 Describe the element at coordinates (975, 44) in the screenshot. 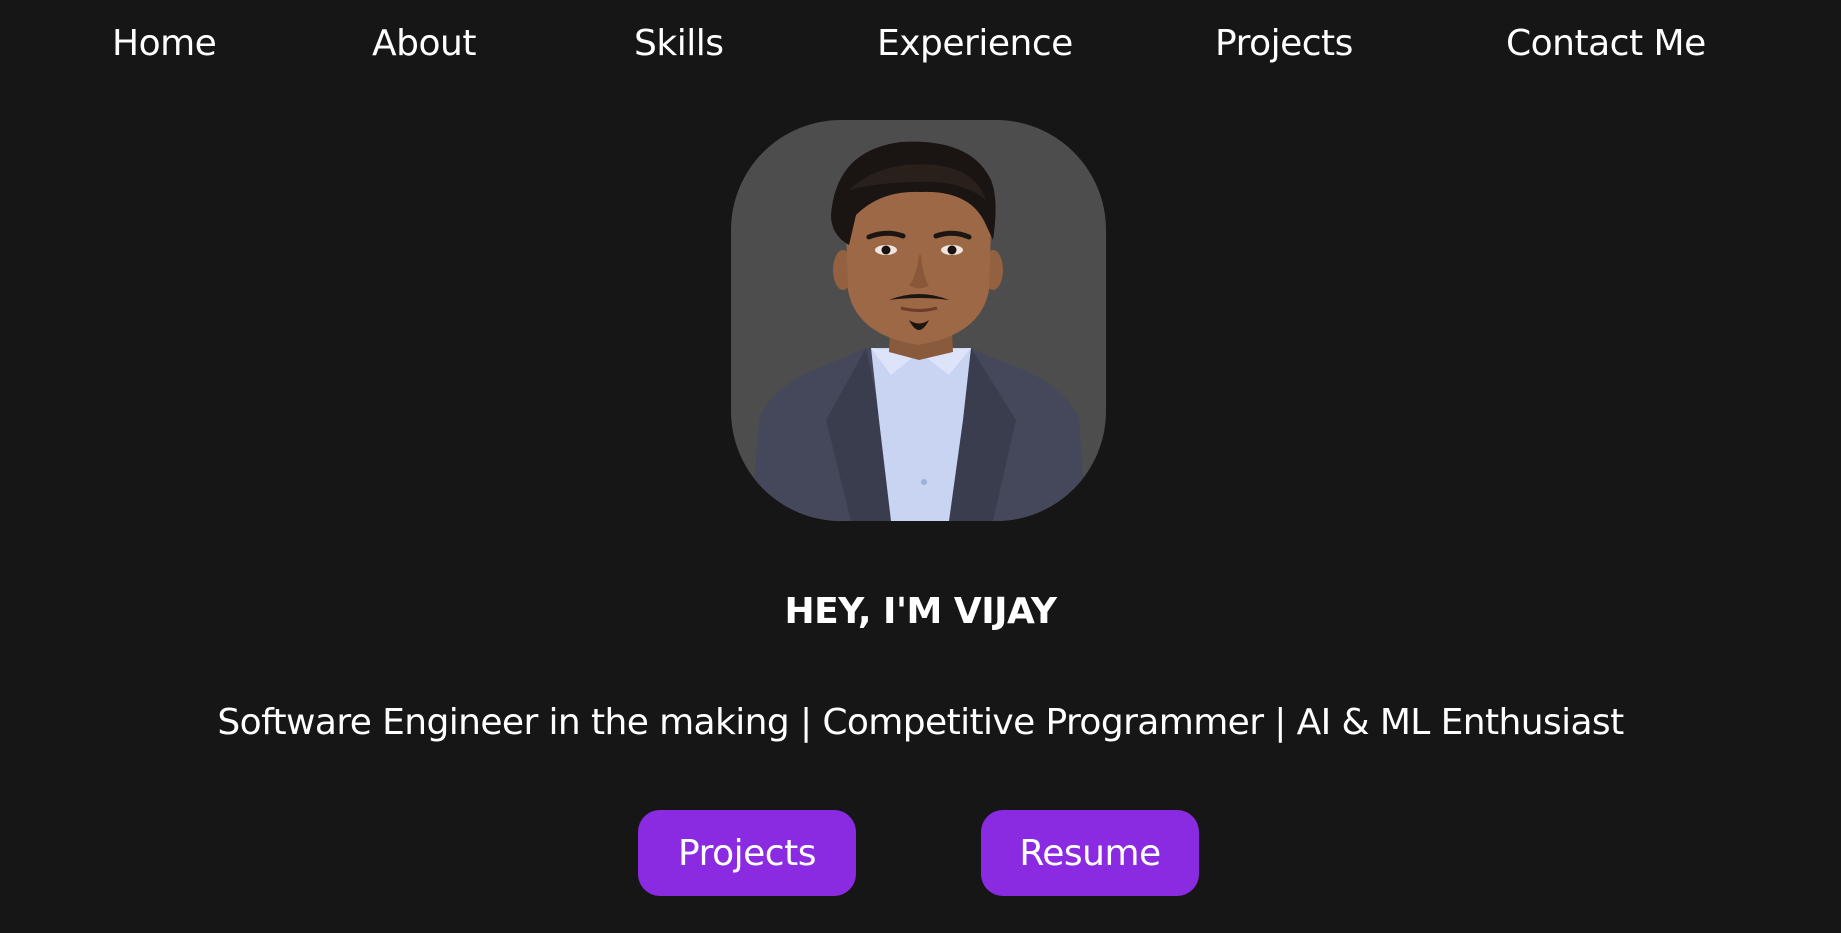

I see `nav-link-experience: Experience` at that location.